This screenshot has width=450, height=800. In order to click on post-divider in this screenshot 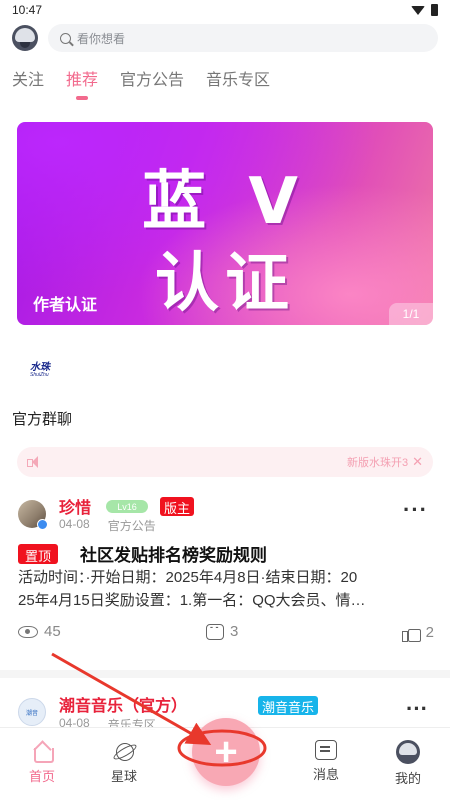, I will do `click(225, 674)`.